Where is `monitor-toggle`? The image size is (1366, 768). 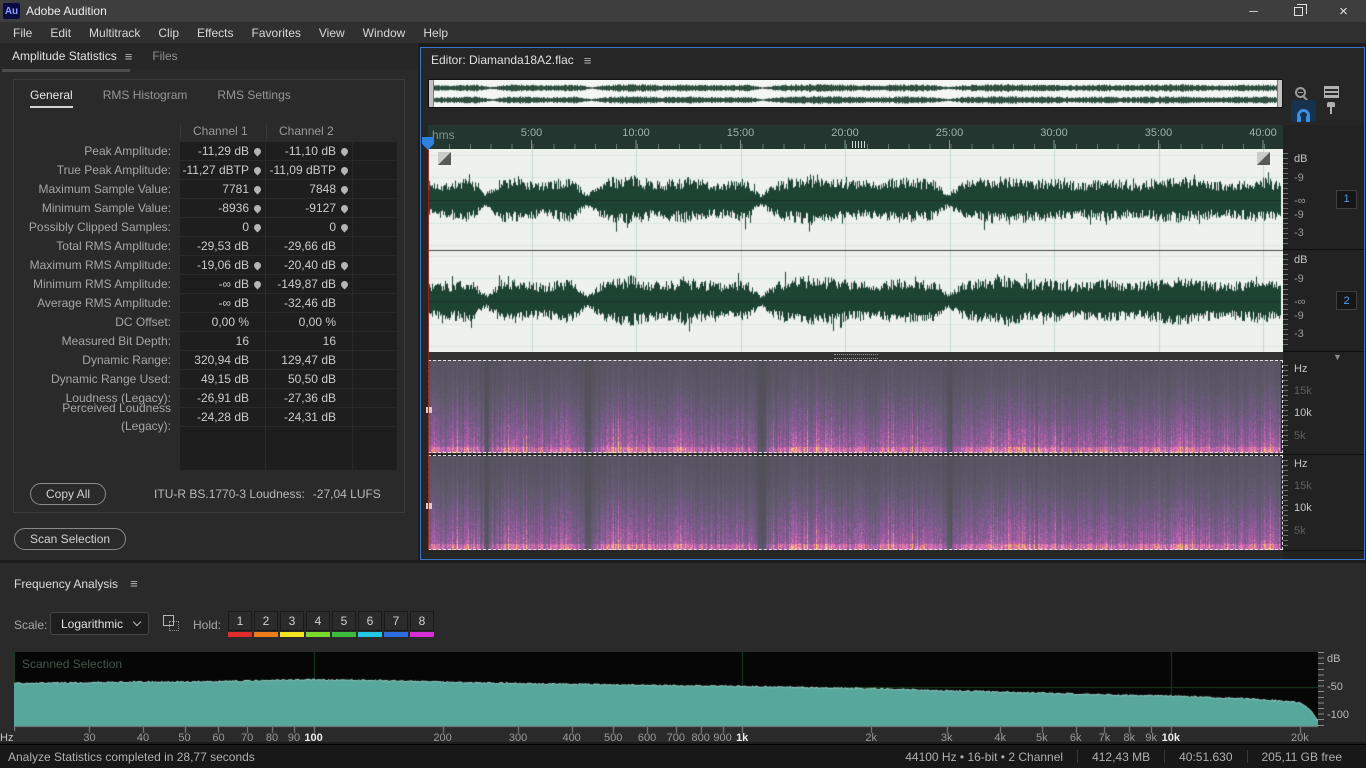
monitor-toggle is located at coordinates (1303, 111).